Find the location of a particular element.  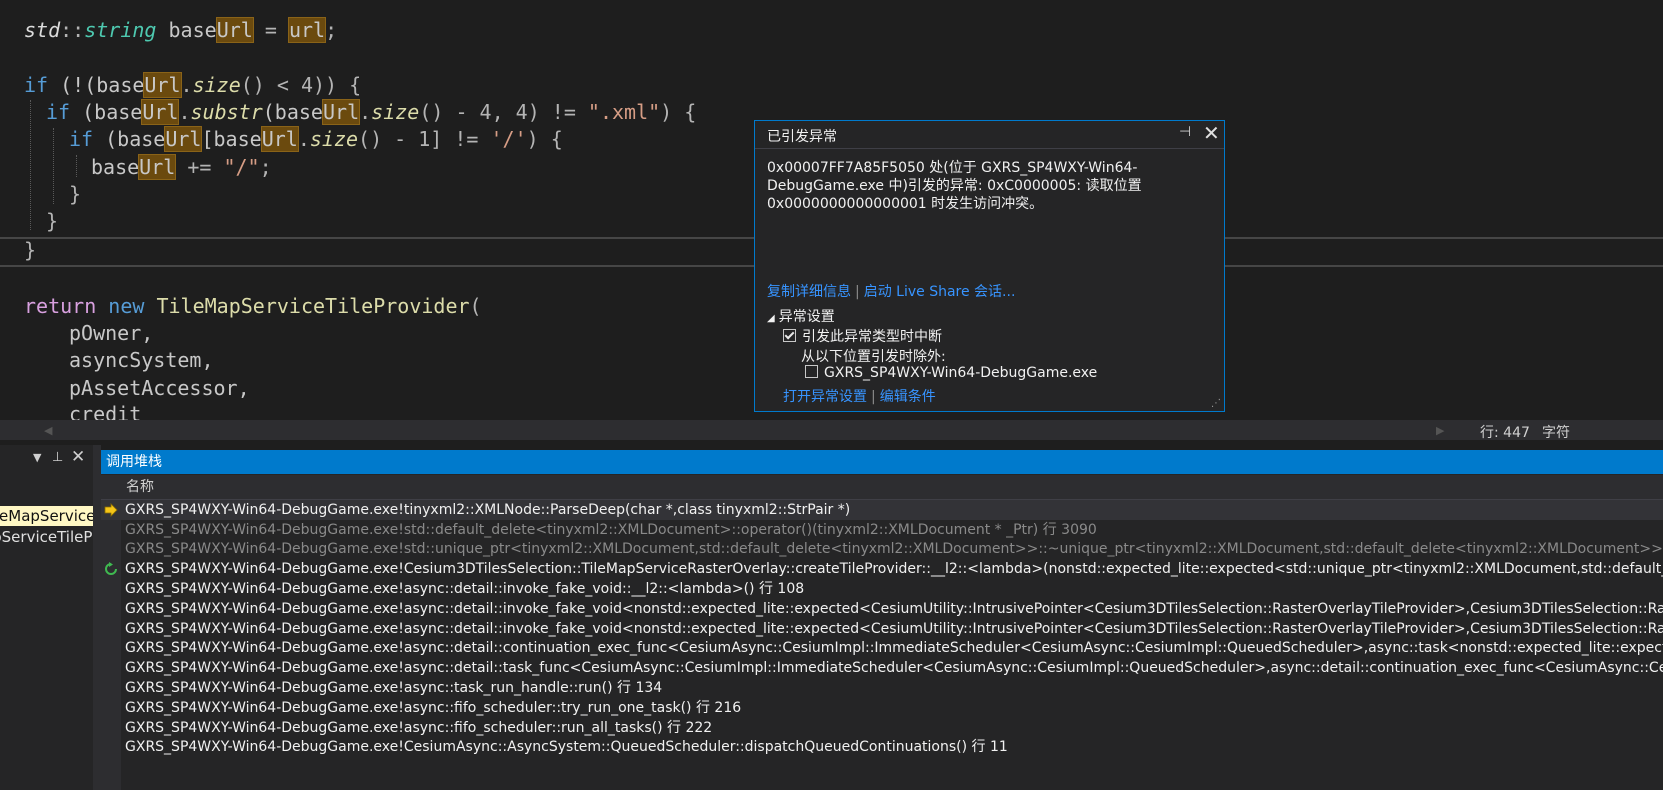

dropdown-icon: ▼ is located at coordinates (37, 457).